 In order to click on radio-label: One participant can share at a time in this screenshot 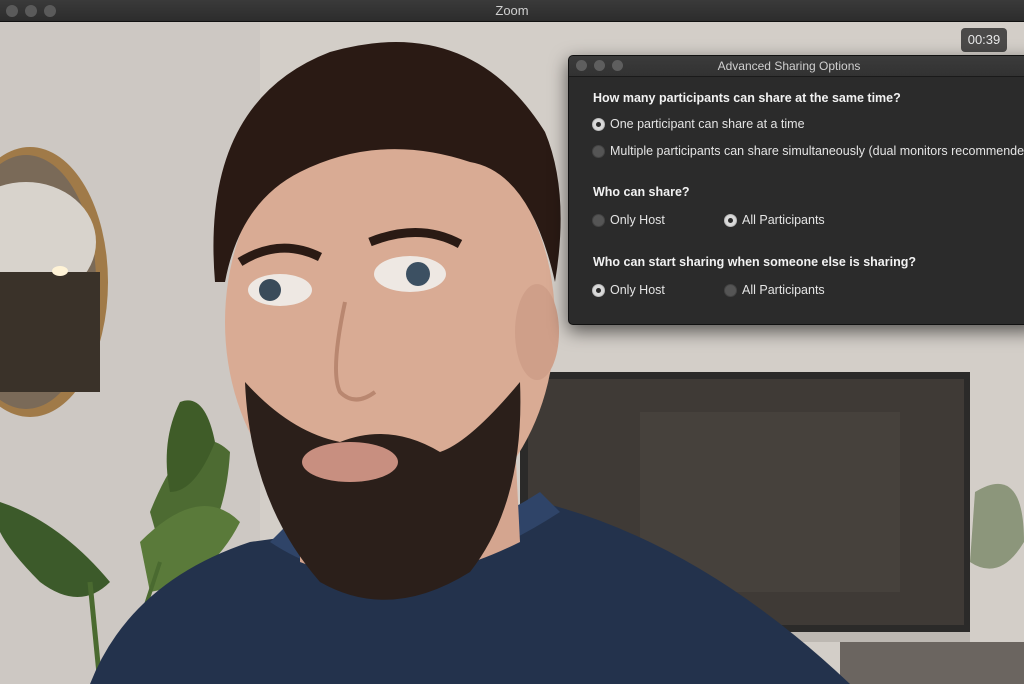, I will do `click(707, 124)`.